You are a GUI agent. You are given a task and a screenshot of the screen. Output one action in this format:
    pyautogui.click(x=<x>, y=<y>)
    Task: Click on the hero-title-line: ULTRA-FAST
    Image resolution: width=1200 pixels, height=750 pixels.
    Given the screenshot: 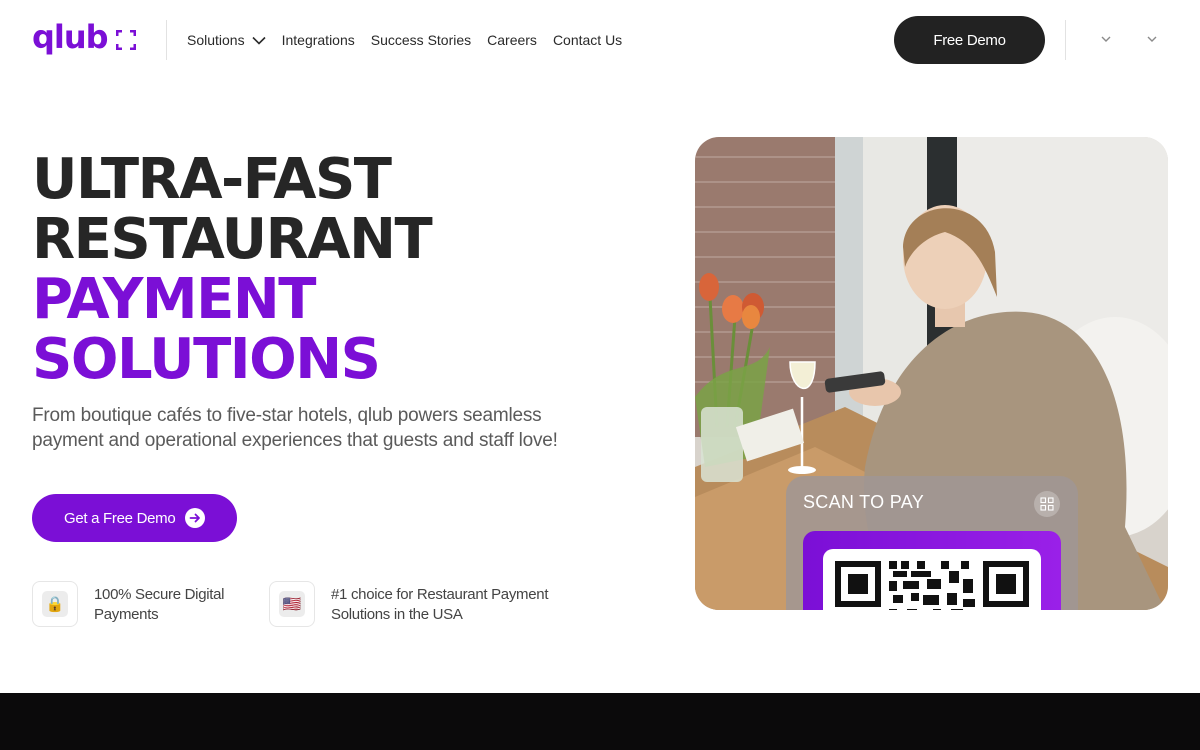 What is the action you would take?
    pyautogui.click(x=212, y=179)
    